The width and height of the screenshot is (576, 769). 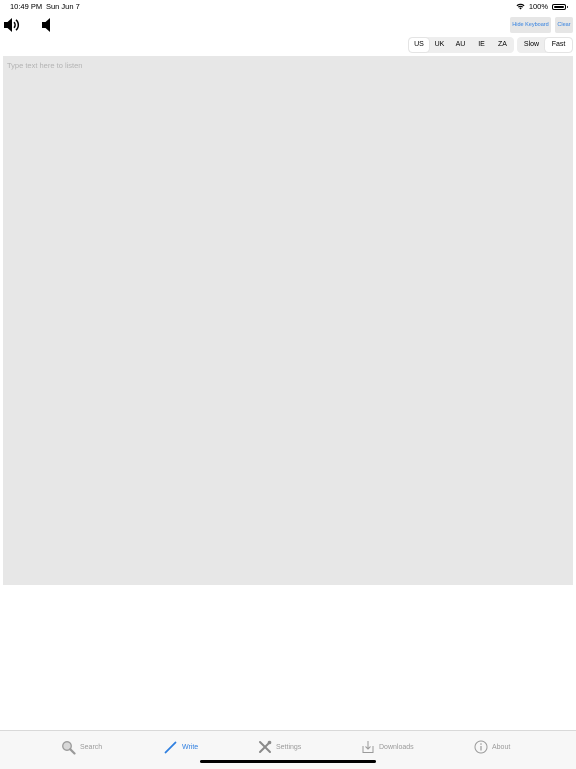 I want to click on accent-segmented-control: US UK AU IE ZA, so click(x=461, y=45).